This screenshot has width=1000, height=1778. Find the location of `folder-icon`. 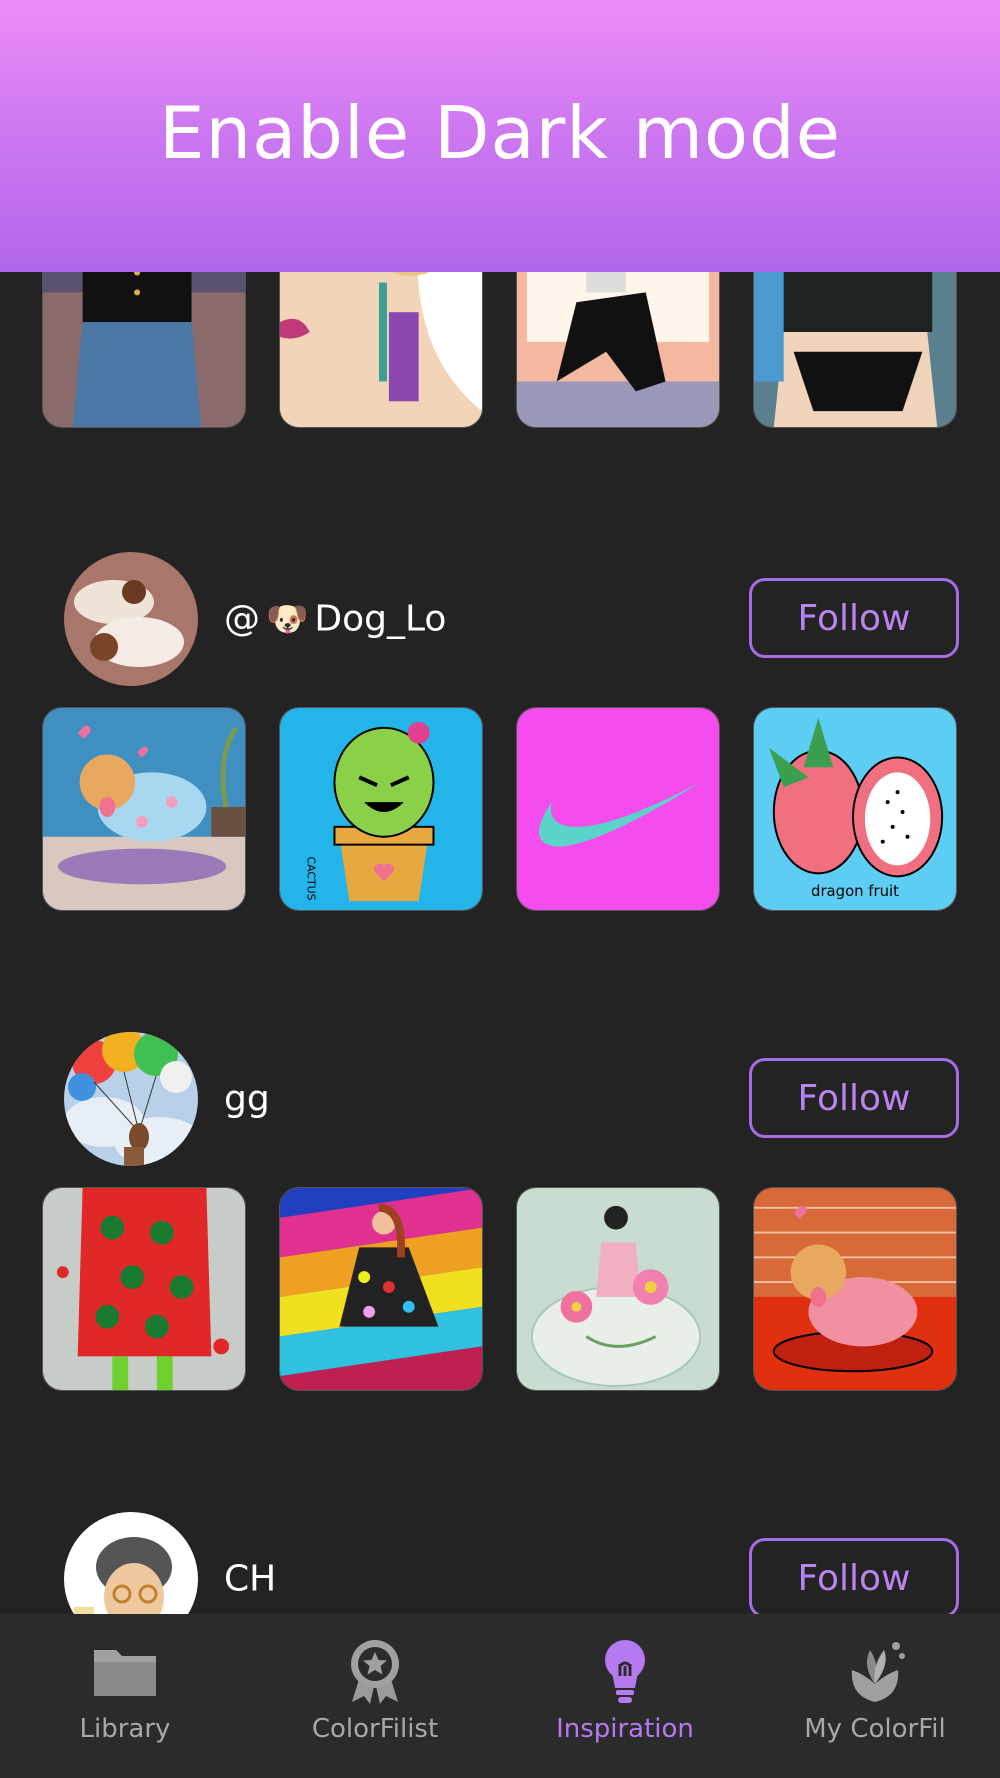

folder-icon is located at coordinates (125, 1671).